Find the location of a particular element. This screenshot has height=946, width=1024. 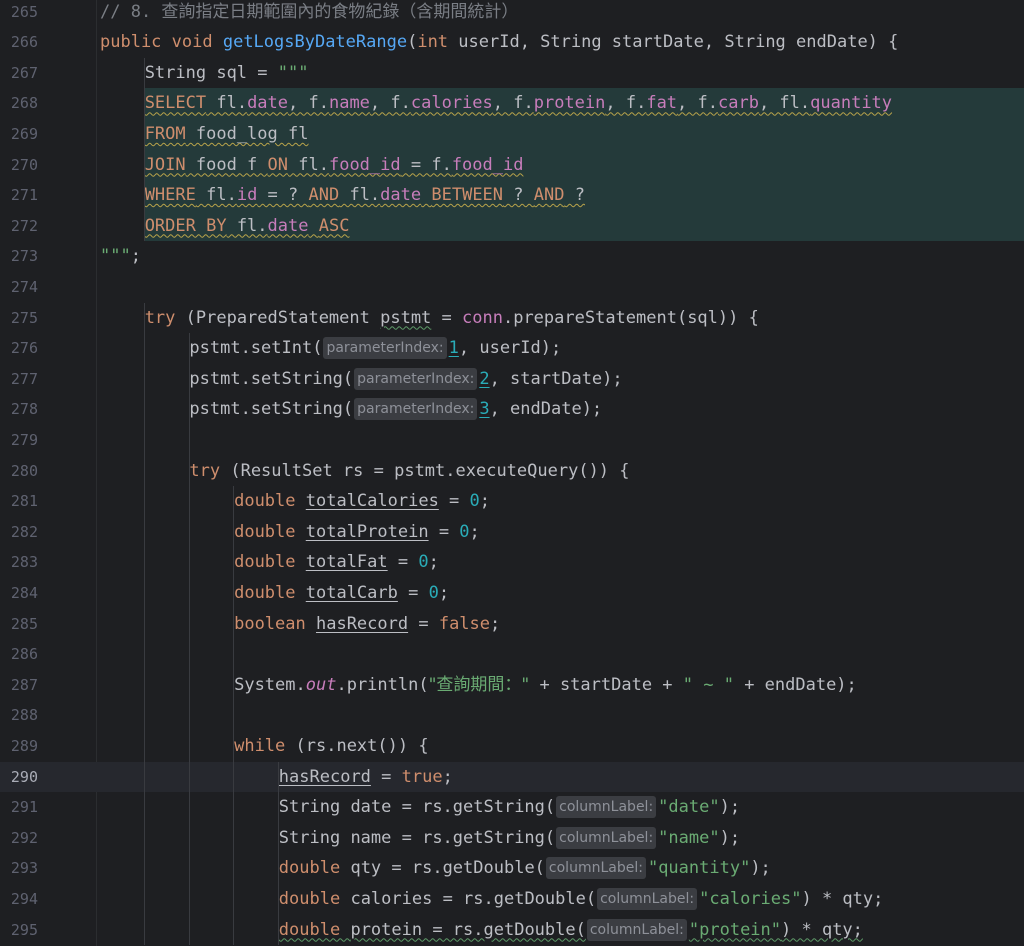

line-number: 294 is located at coordinates (19, 899).